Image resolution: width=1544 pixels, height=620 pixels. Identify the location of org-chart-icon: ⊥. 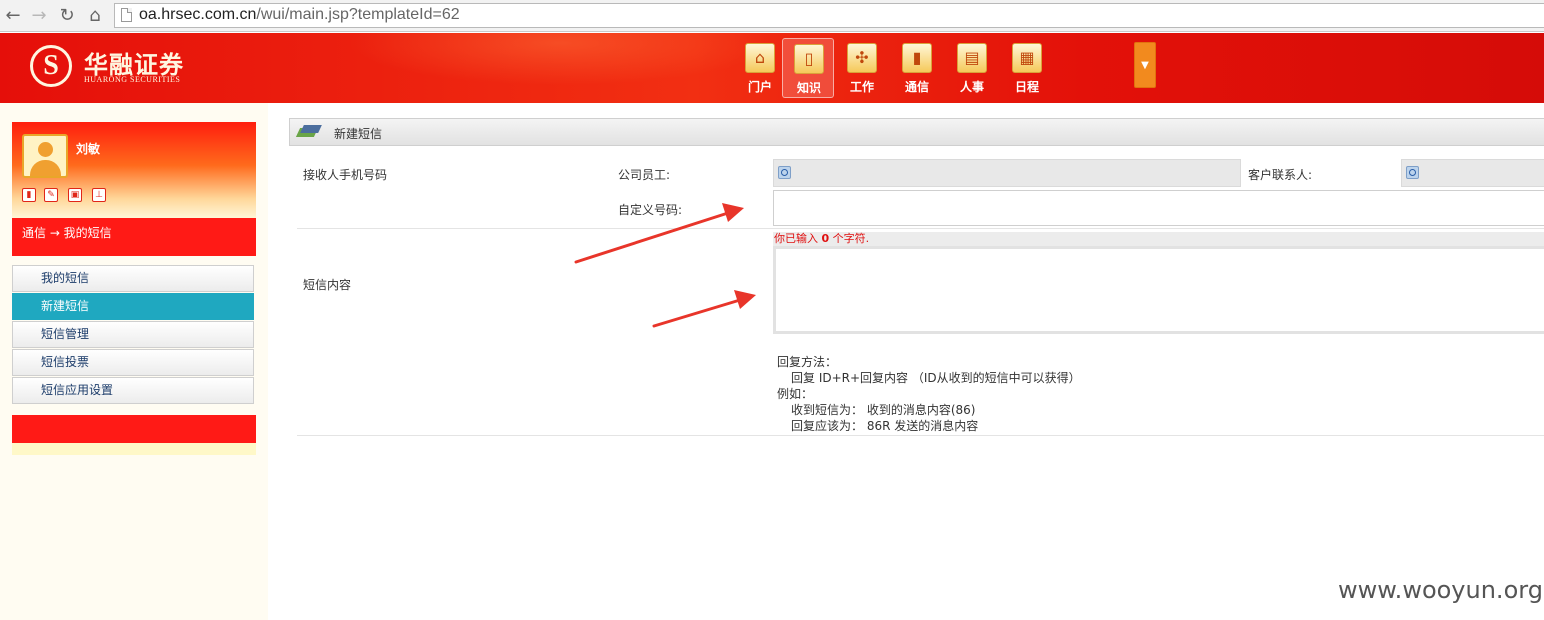
(99, 195).